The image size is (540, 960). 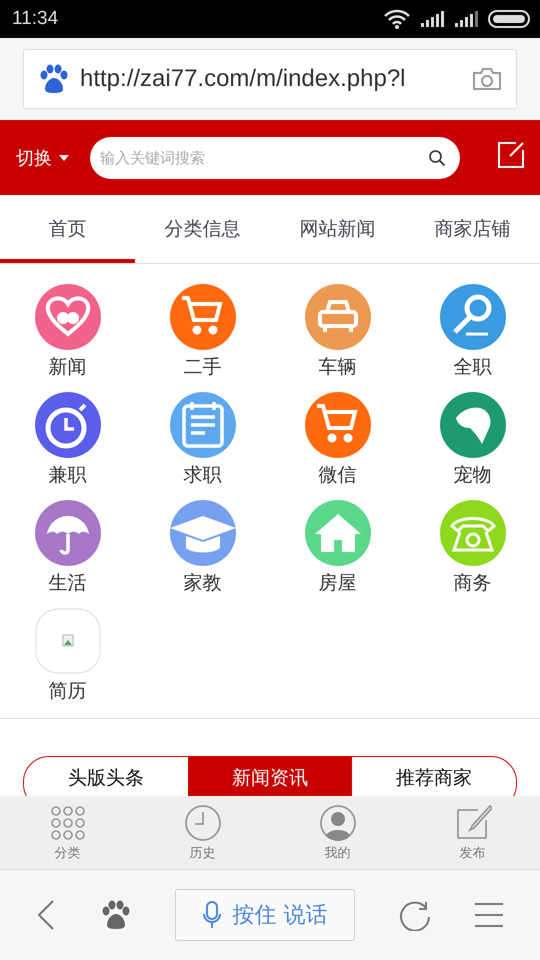 What do you see at coordinates (337, 317) in the screenshot?
I see `car-icon` at bounding box center [337, 317].